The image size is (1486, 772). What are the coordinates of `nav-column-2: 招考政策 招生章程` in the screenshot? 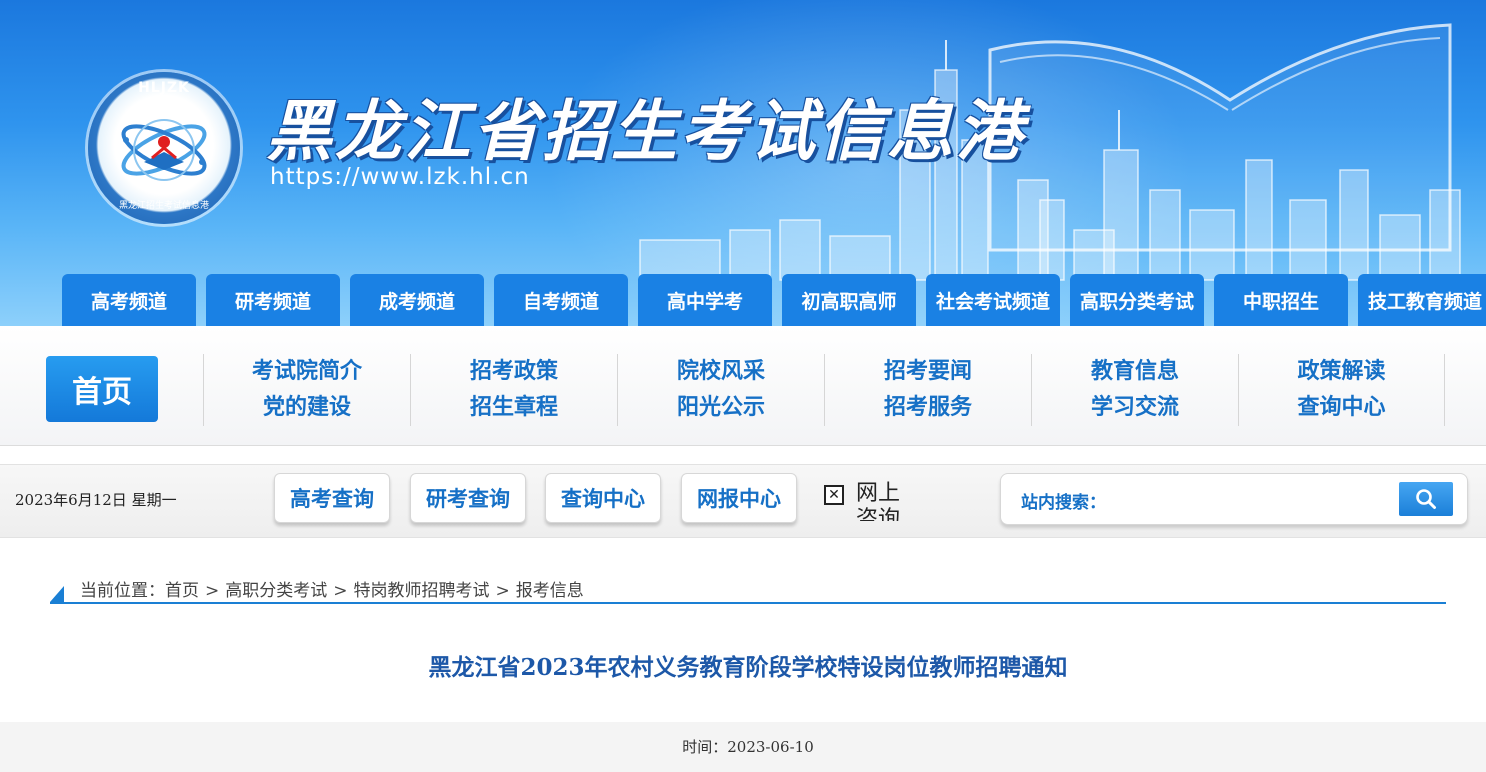 It's located at (513, 390).